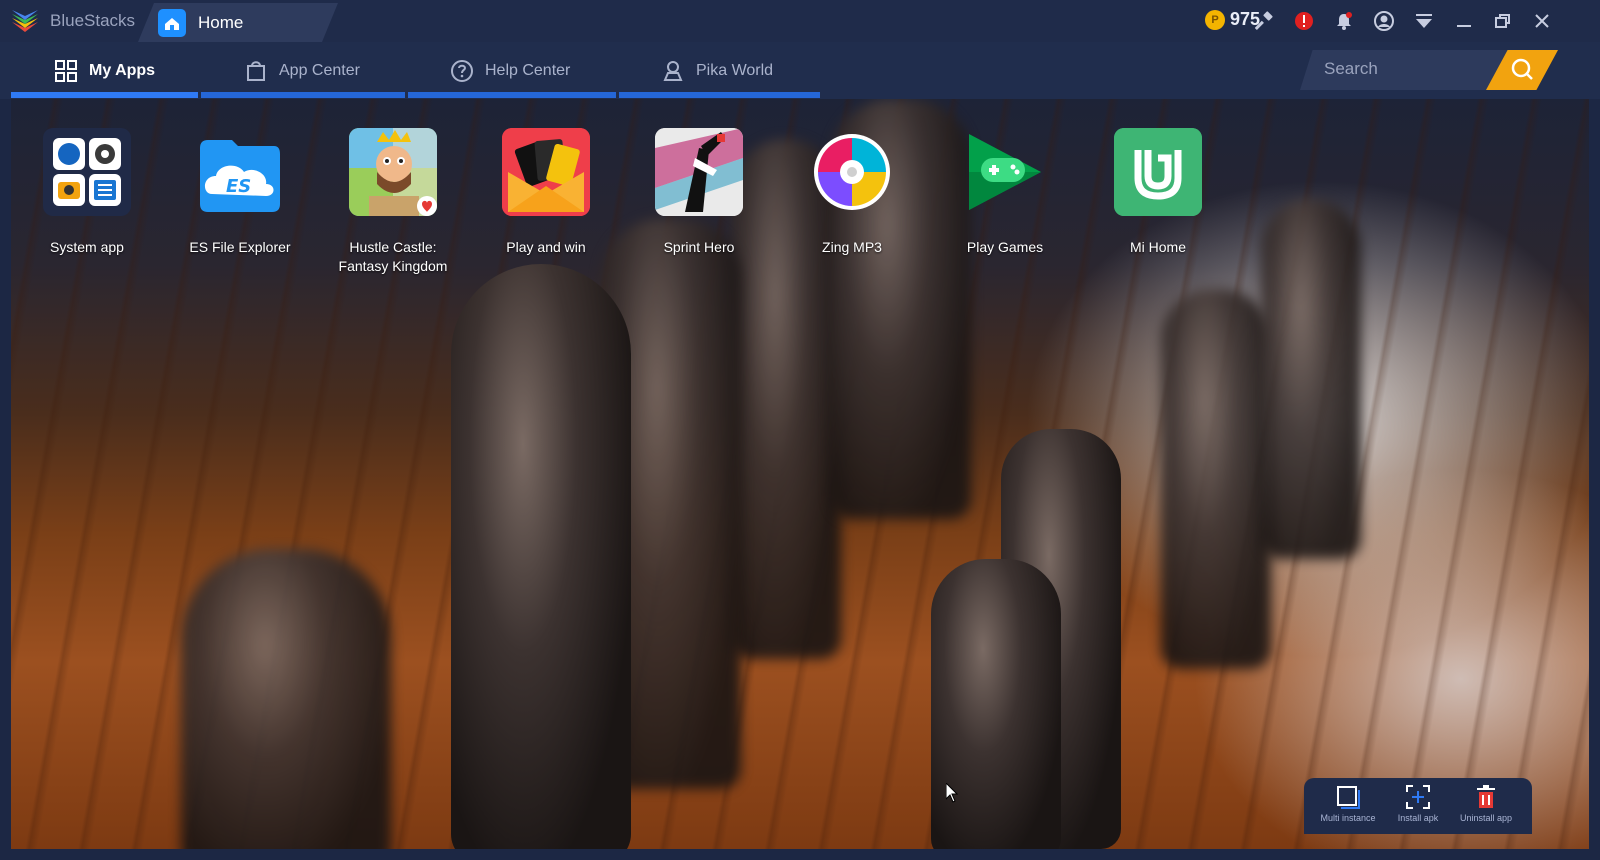 The width and height of the screenshot is (1600, 860). What do you see at coordinates (1409, 69) in the screenshot?
I see `search-input` at bounding box center [1409, 69].